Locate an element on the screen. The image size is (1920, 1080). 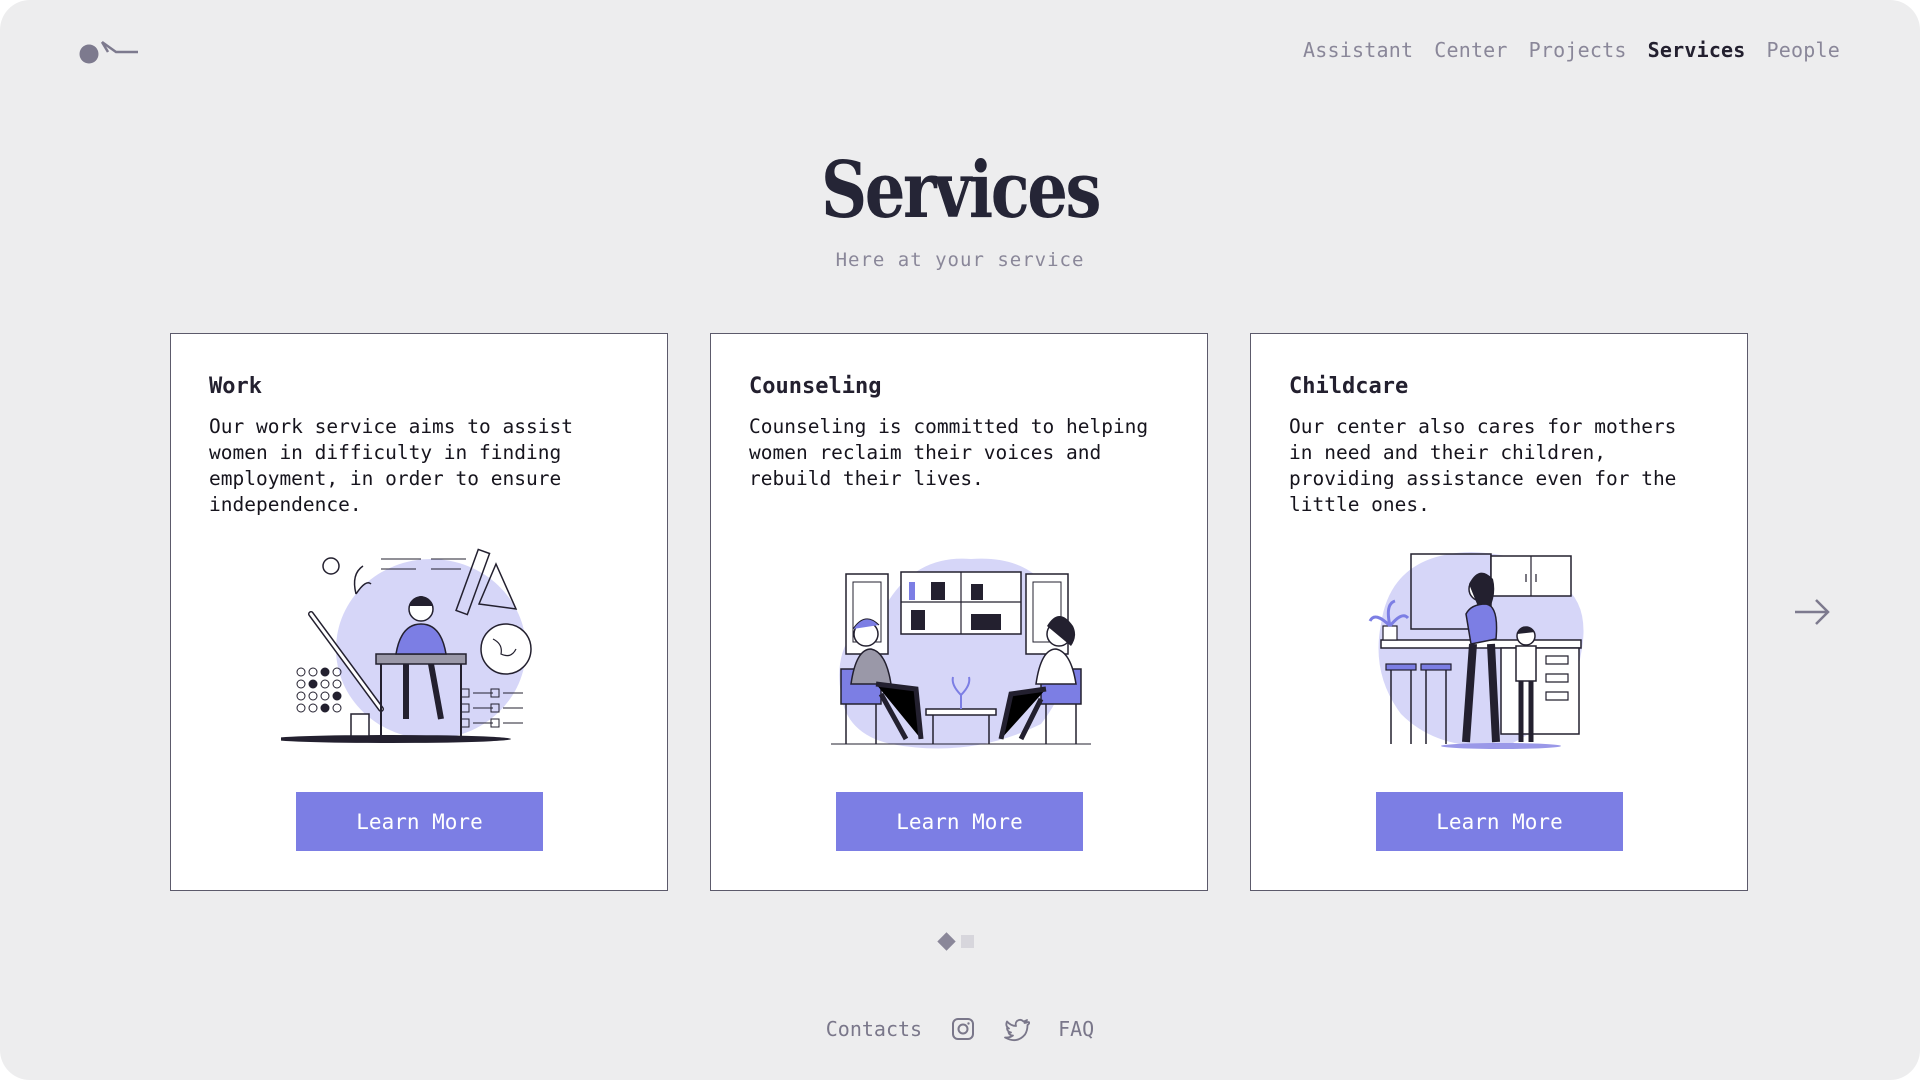
page-subtitle: Here at your service is located at coordinates (960, 260).